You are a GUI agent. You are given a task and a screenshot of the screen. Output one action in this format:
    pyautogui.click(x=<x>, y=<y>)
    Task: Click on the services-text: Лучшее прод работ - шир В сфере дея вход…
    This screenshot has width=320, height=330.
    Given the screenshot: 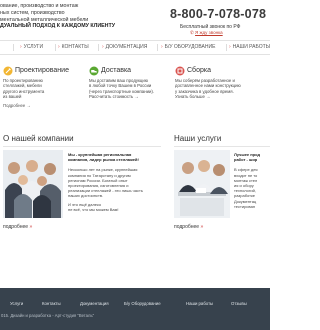 What is the action you would take?
    pyautogui.click(x=252, y=180)
    